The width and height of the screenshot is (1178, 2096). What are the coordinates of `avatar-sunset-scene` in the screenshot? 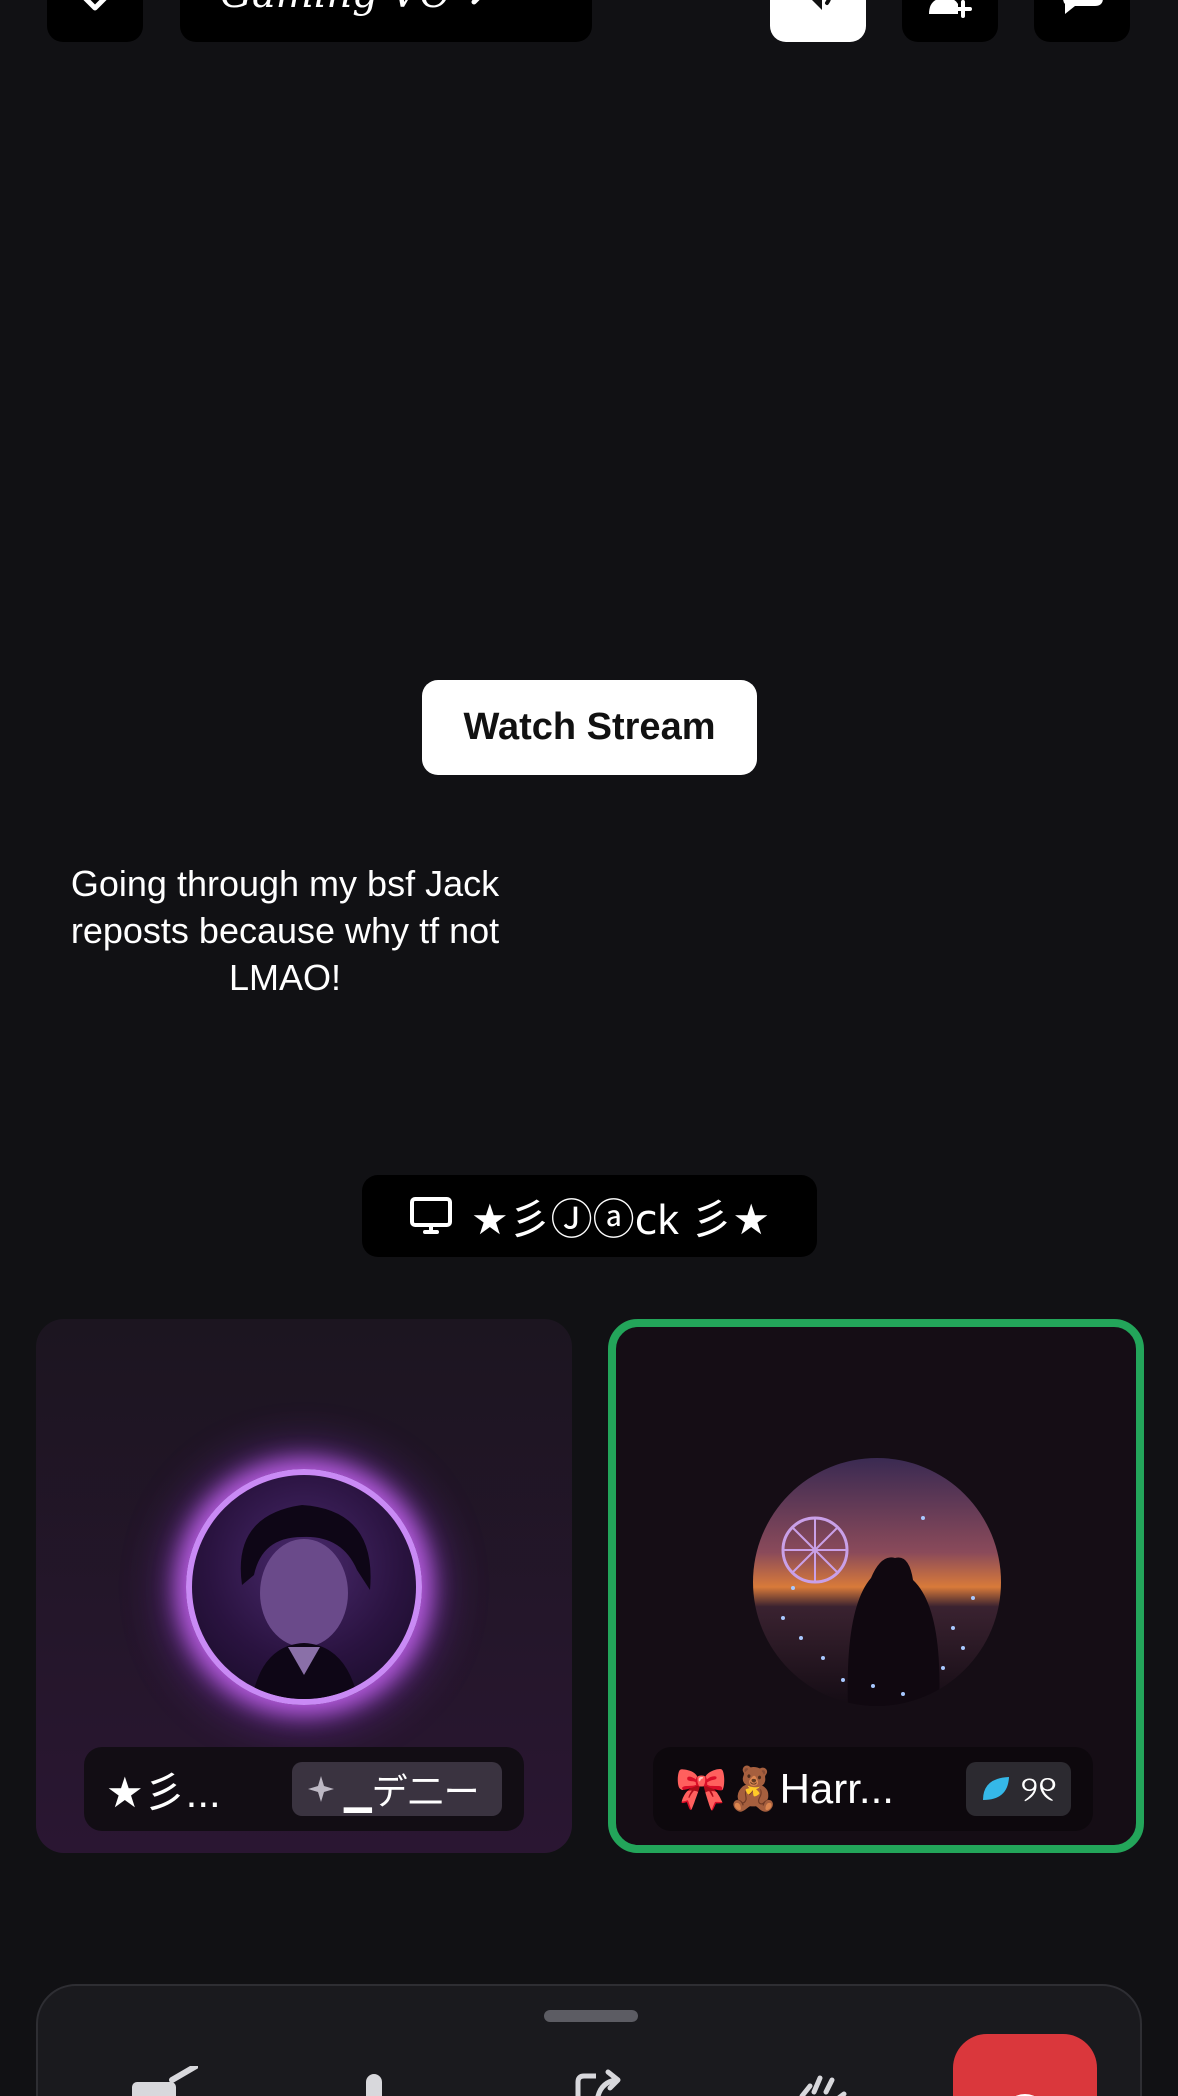 It's located at (878, 1611).